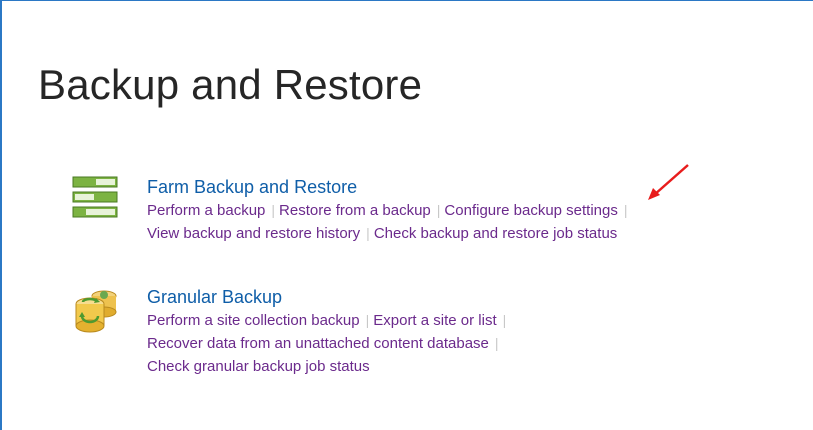 Image resolution: width=813 pixels, height=430 pixels. I want to click on site-collection-backup-link: Perform a site collection backup, so click(253, 320).